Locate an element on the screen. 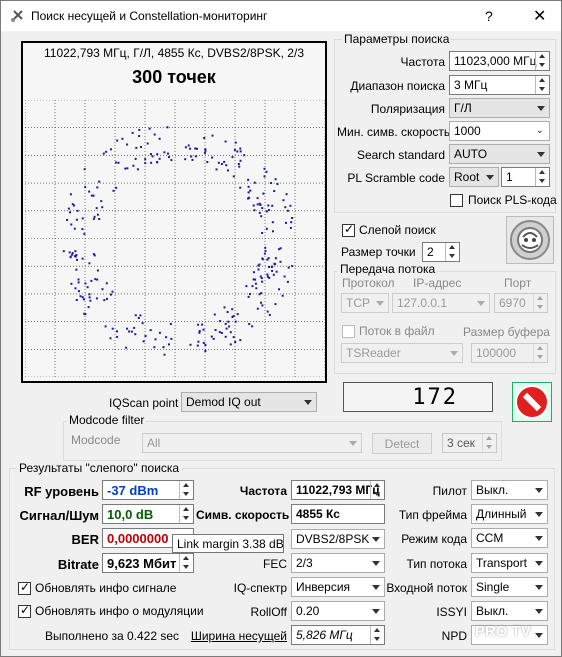 Image resolution: width=562 pixels, height=657 pixels. bitrate-spinner is located at coordinates (185, 563).